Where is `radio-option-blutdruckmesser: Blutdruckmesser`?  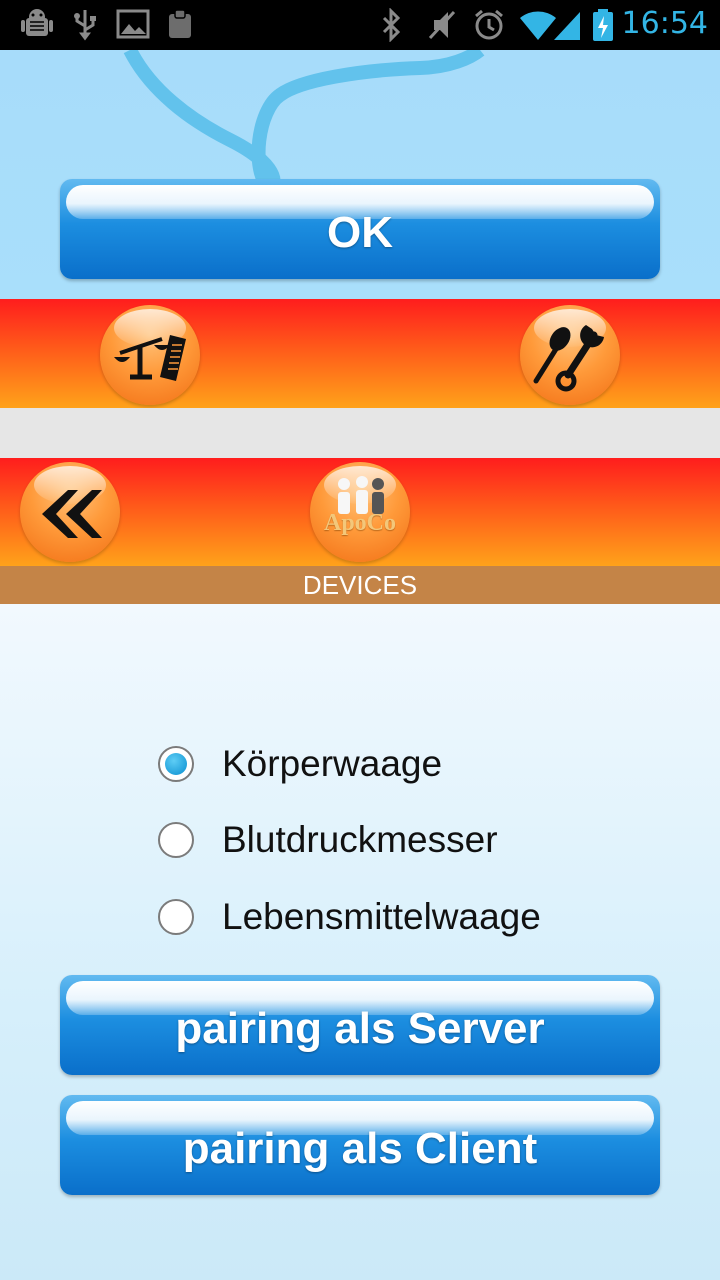
radio-option-blutdruckmesser: Blutdruckmesser is located at coordinates (388, 840).